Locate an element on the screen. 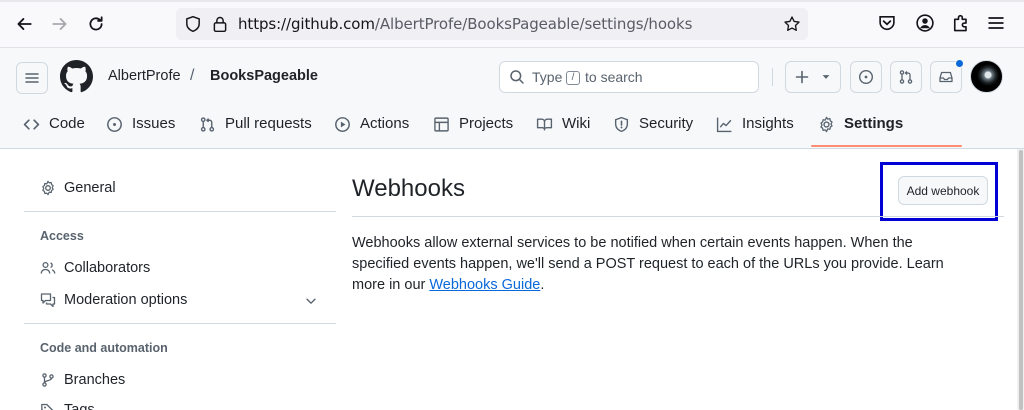 The image size is (1024, 410). forward-button is located at coordinates (60, 24).